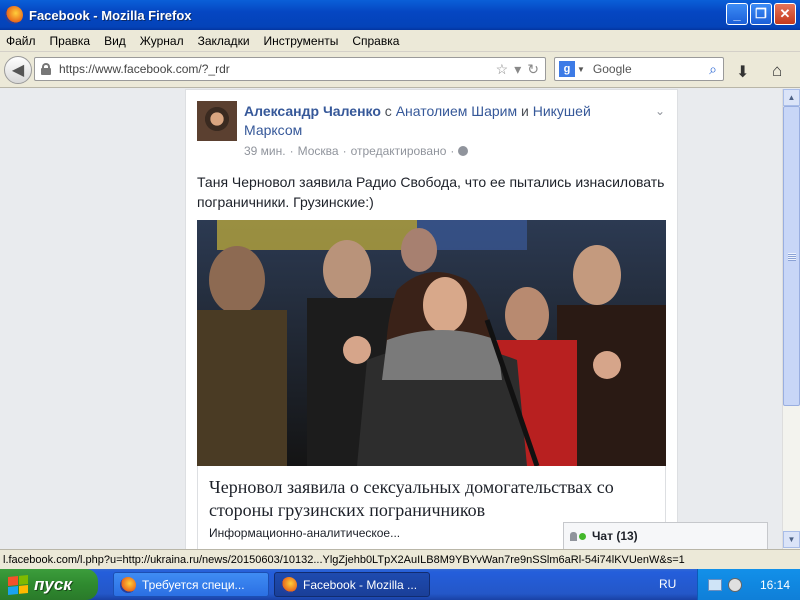 The image size is (800, 600). What do you see at coordinates (517, 69) in the screenshot?
I see `url-dropdown-icon: ▾` at bounding box center [517, 69].